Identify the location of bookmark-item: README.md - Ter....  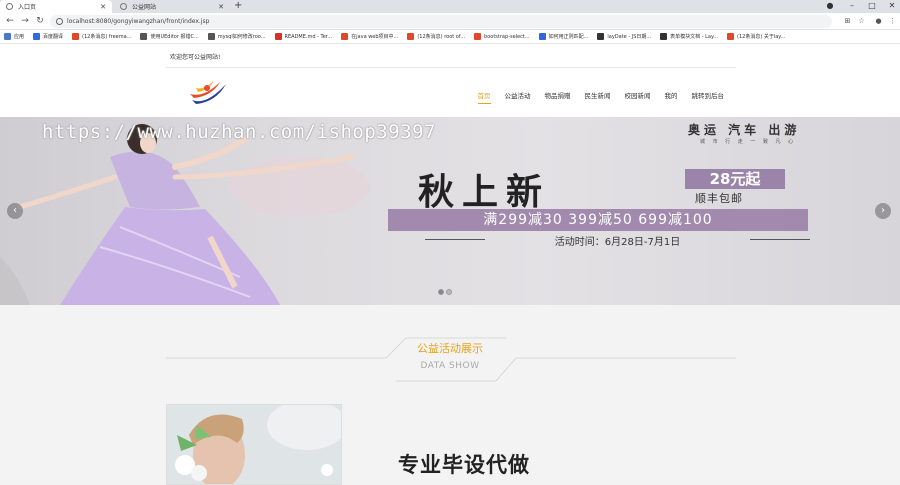
(303, 36).